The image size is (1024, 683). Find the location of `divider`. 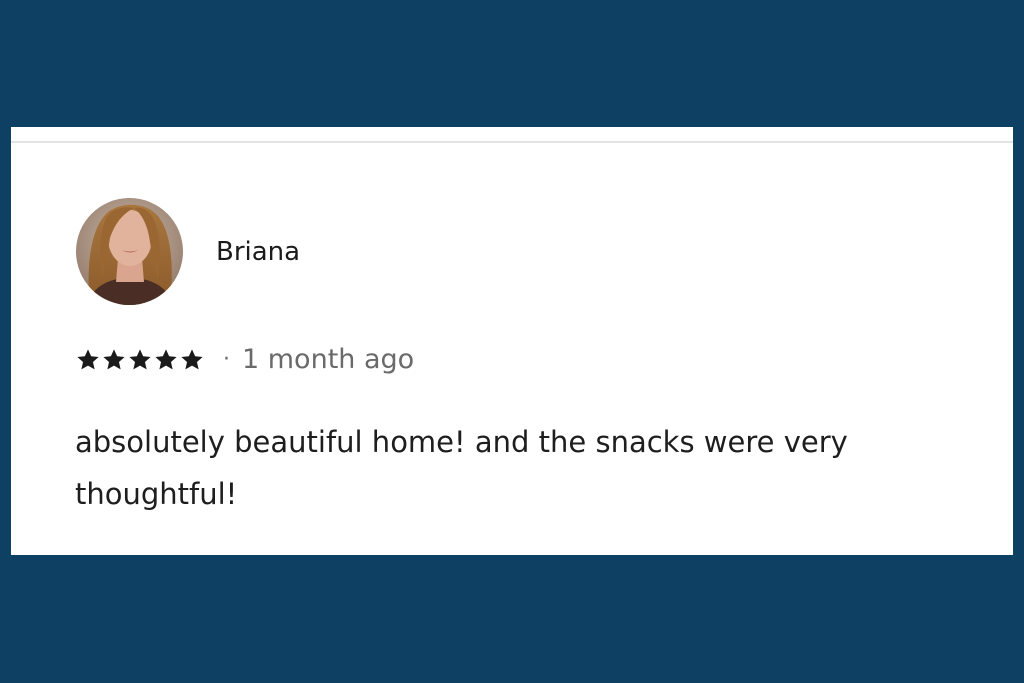

divider is located at coordinates (512, 142).